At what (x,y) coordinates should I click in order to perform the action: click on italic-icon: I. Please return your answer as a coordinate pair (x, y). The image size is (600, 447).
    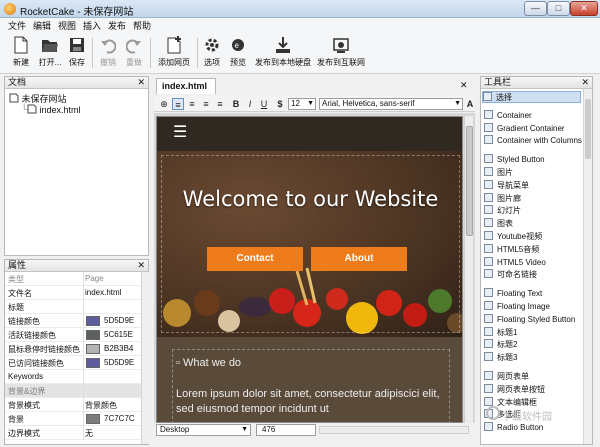
    Looking at the image, I should click on (250, 104).